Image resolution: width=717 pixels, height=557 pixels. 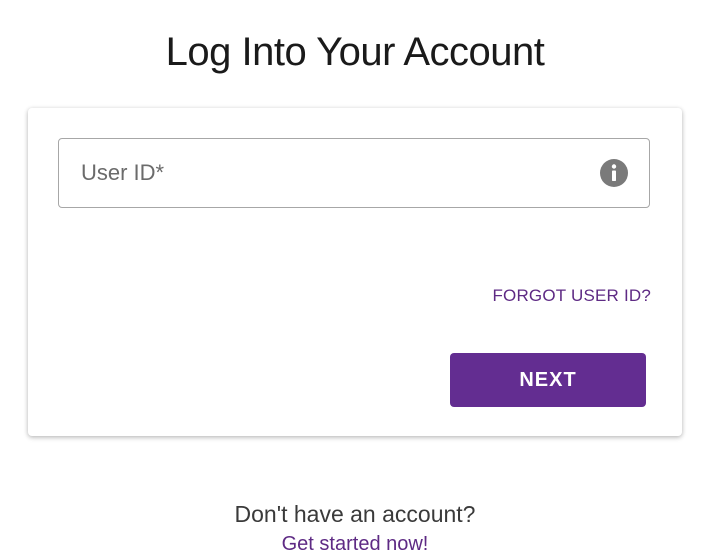 I want to click on info-icon, so click(x=614, y=173).